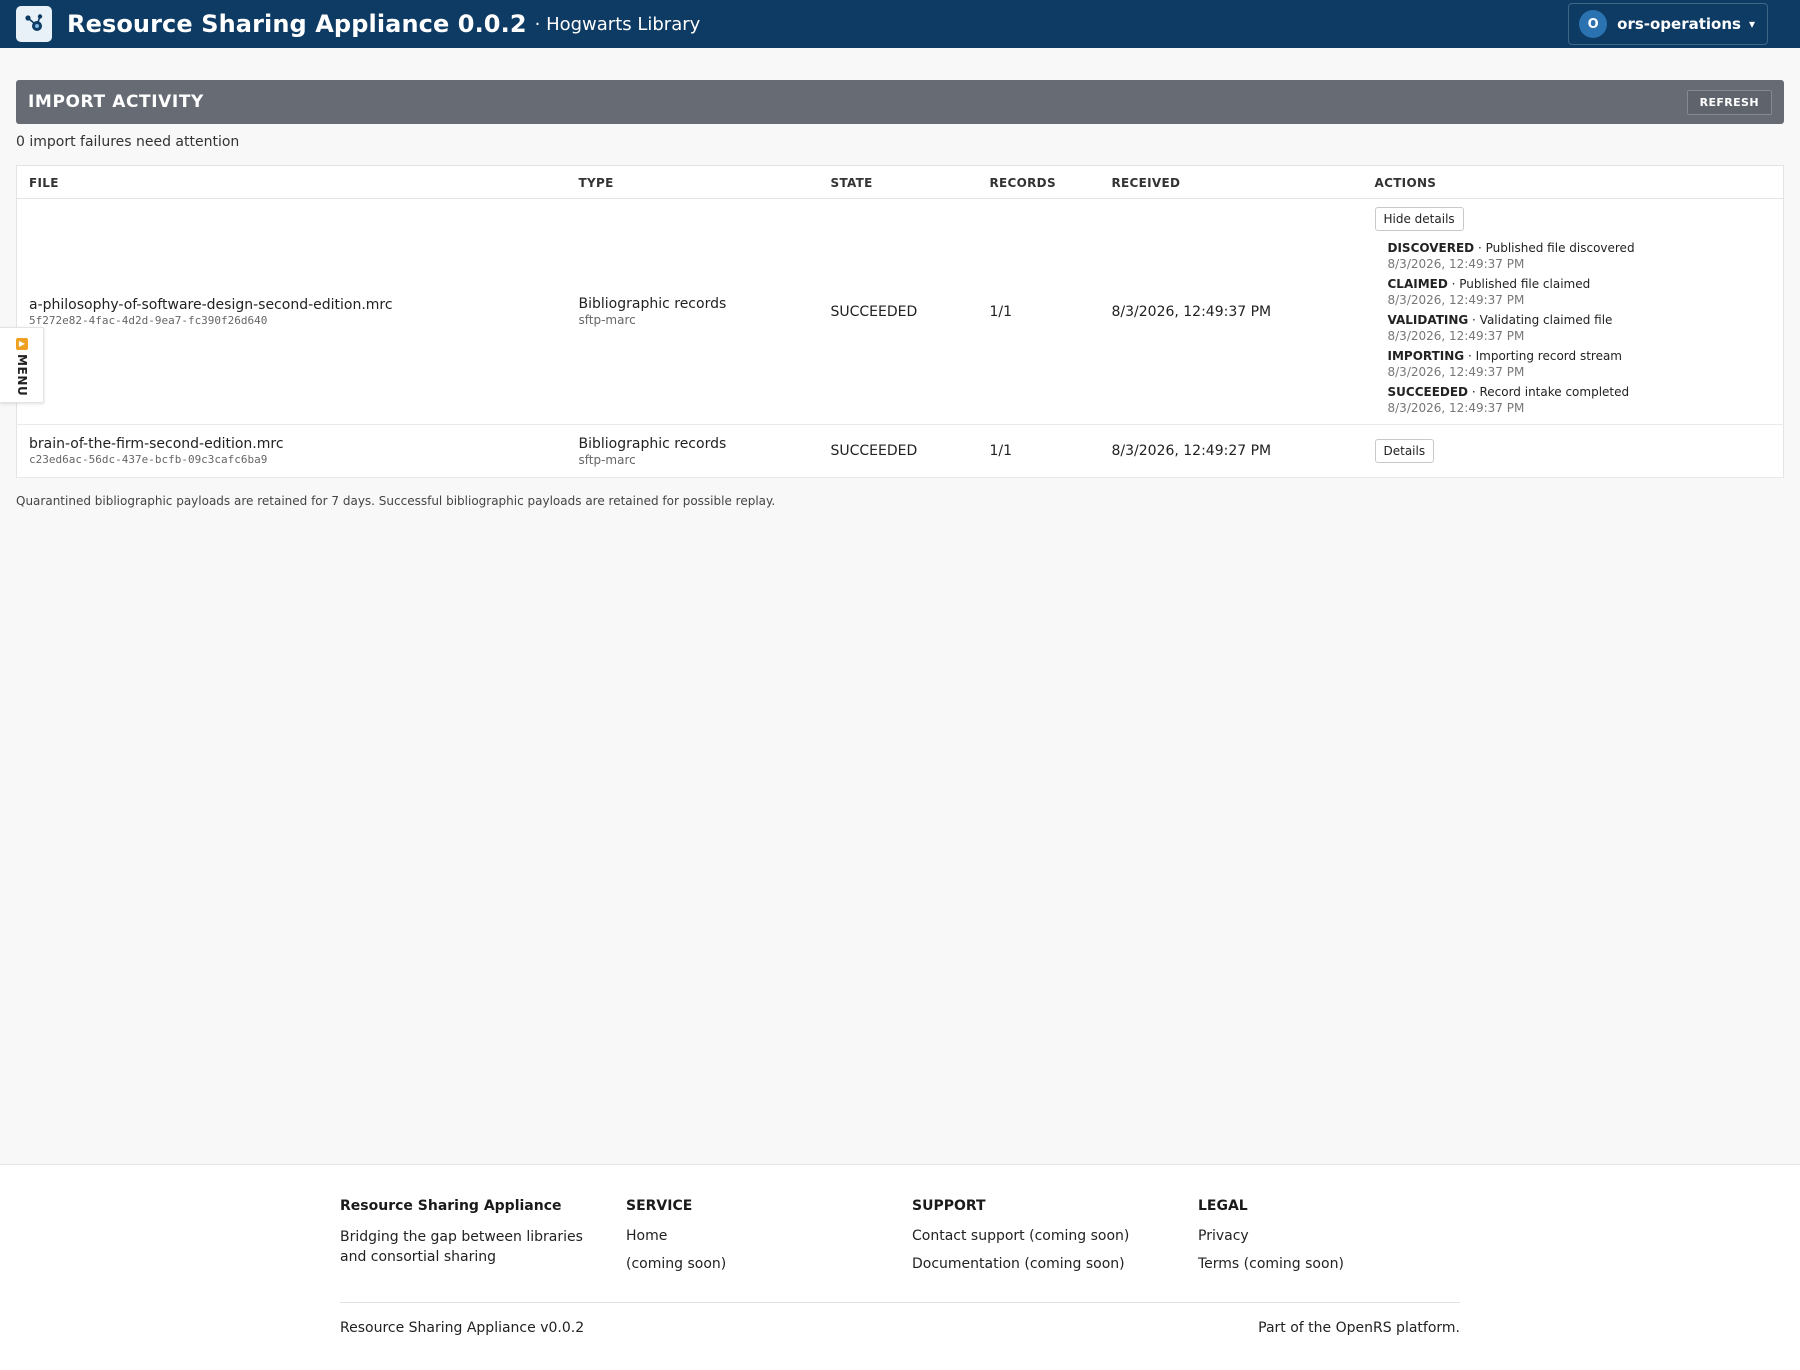  What do you see at coordinates (761, 1236) in the screenshot?
I see `footer-link-home: Home` at bounding box center [761, 1236].